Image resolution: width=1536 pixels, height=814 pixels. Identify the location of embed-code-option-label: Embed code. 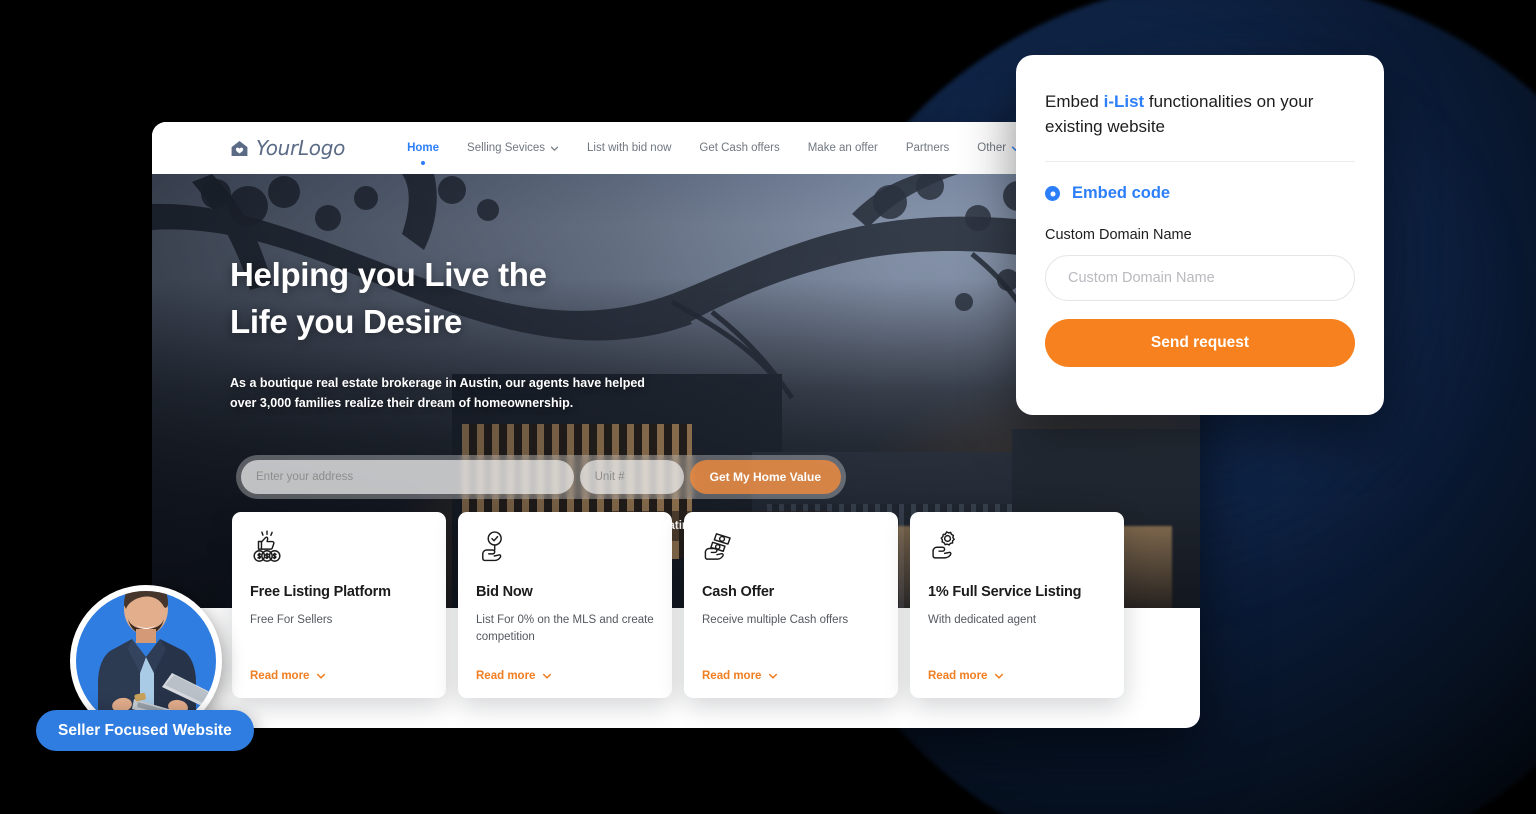
(1121, 193).